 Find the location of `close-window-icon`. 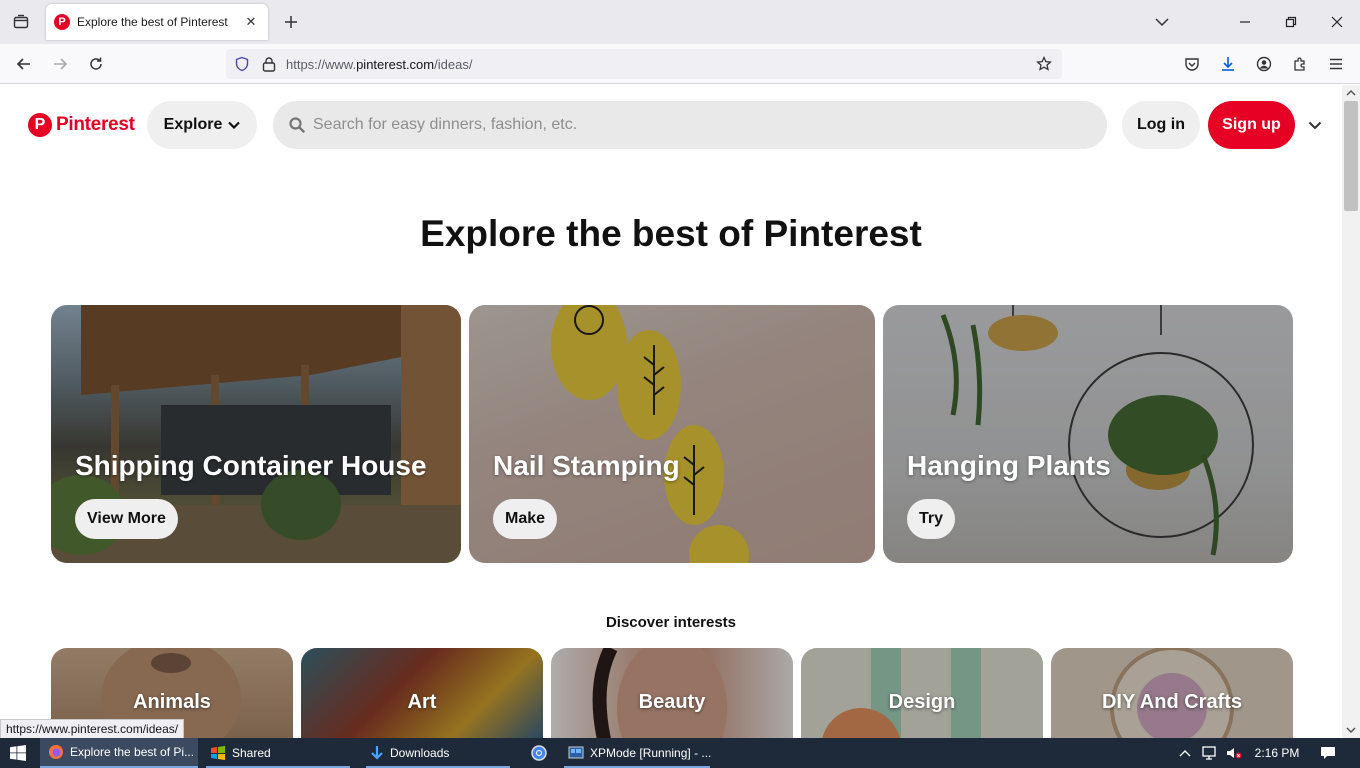

close-window-icon is located at coordinates (1337, 22).